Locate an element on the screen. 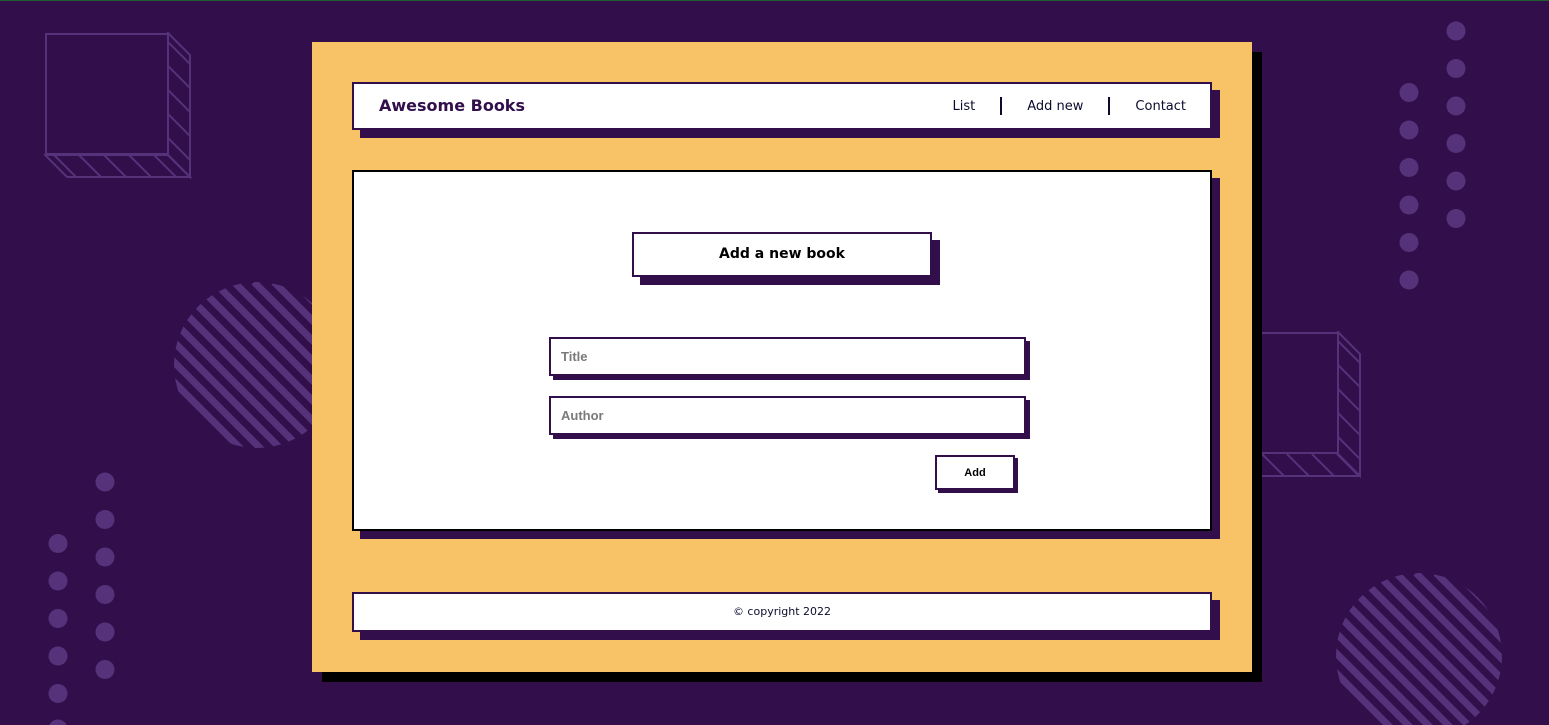  copyright-text: © copyright 2022 is located at coordinates (782, 611).